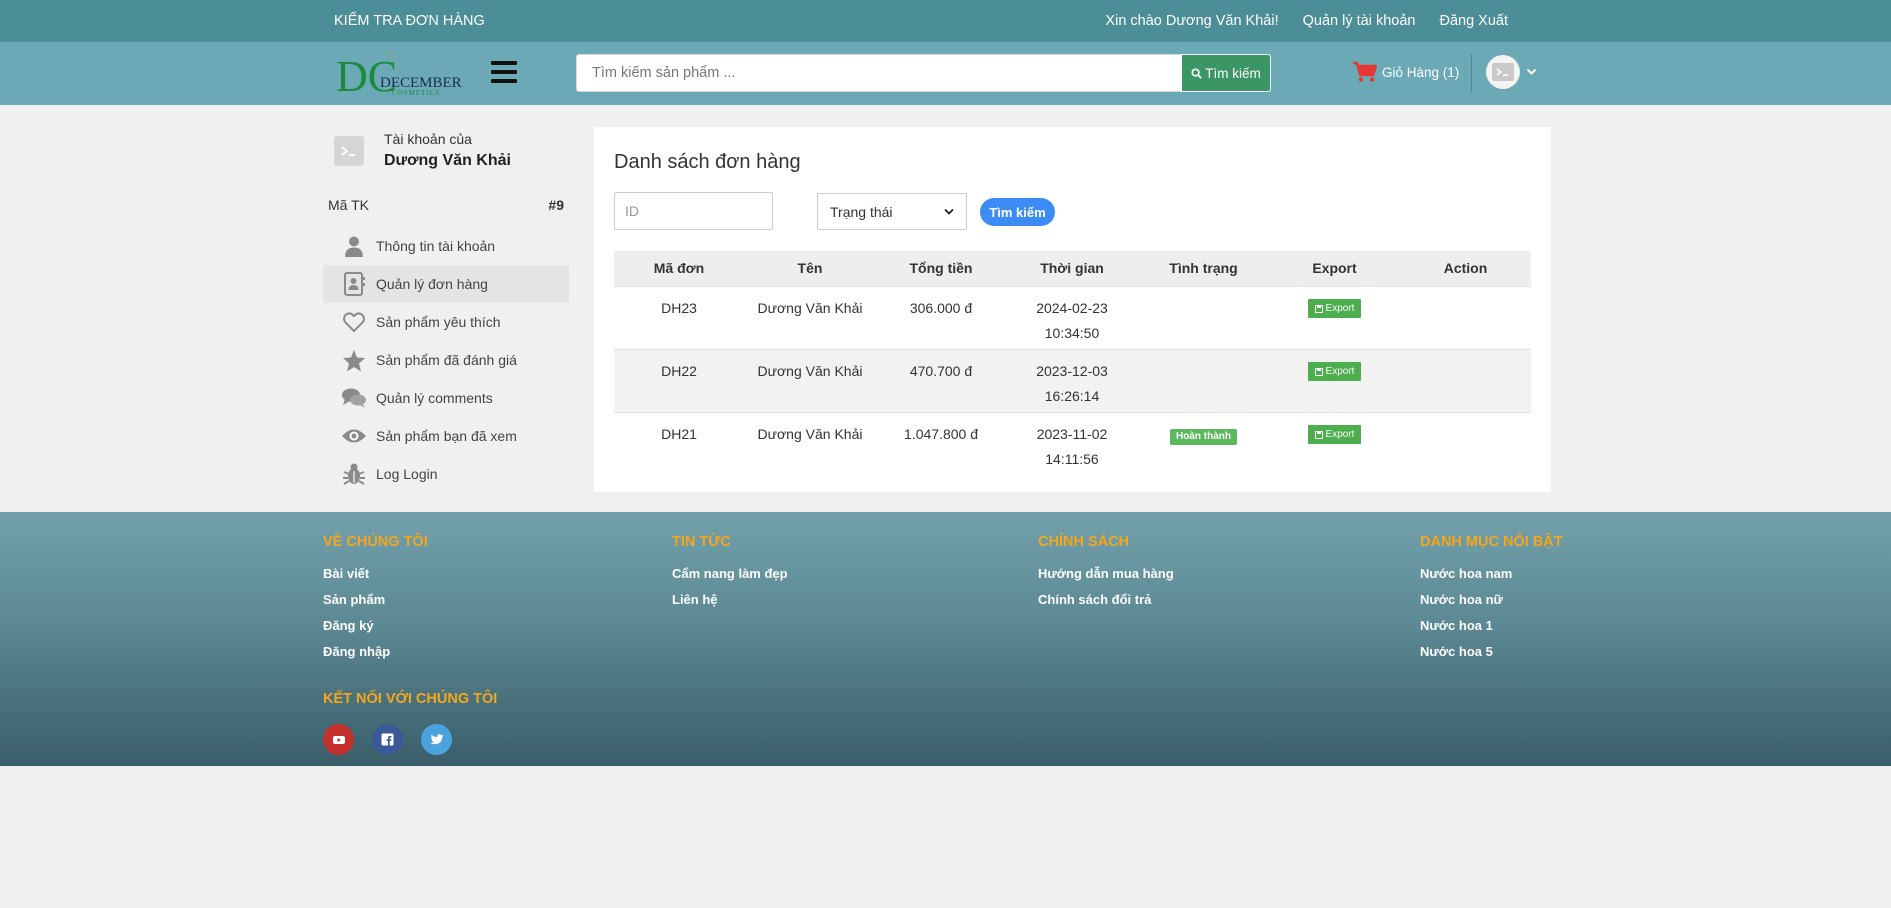 The width and height of the screenshot is (1891, 908). What do you see at coordinates (810, 443) in the screenshot?
I see `customer-name-cell: Dương Văn Khải` at bounding box center [810, 443].